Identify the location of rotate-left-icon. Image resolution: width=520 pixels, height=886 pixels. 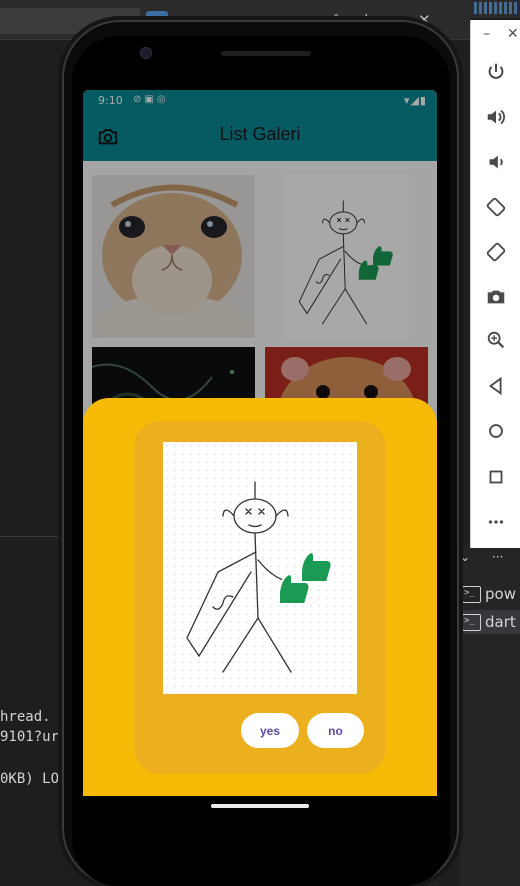
(496, 207).